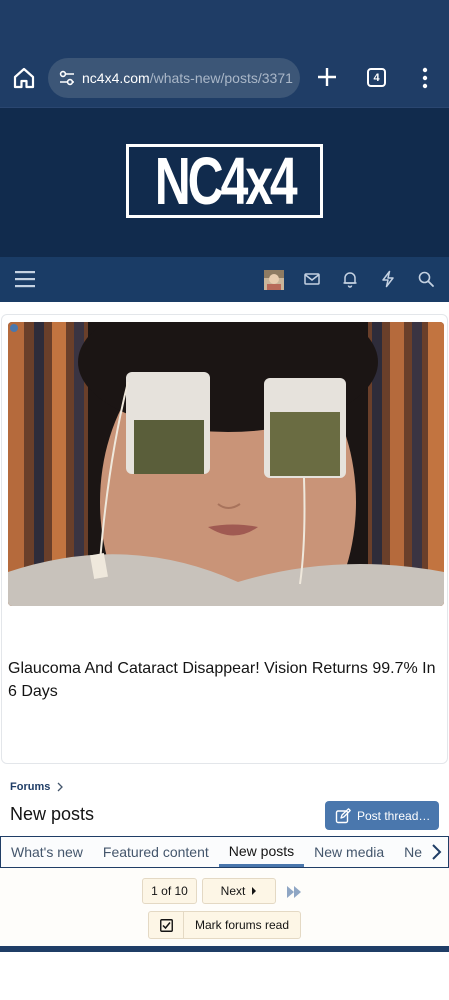  What do you see at coordinates (224, 907) in the screenshot?
I see `pager-area: 1 of 10 Next Mark forums read` at bounding box center [224, 907].